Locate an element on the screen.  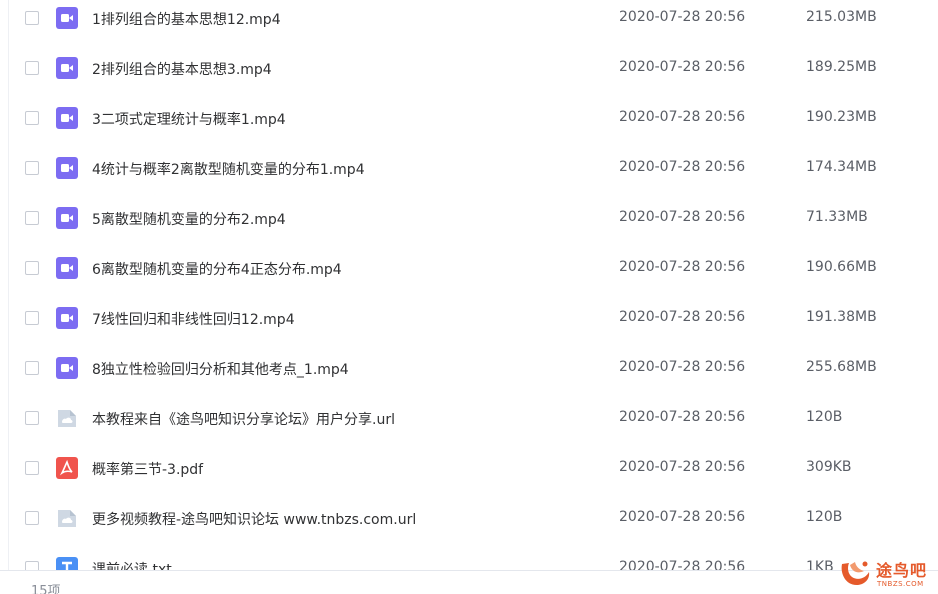
file-size: 190.23MB is located at coordinates (841, 117).